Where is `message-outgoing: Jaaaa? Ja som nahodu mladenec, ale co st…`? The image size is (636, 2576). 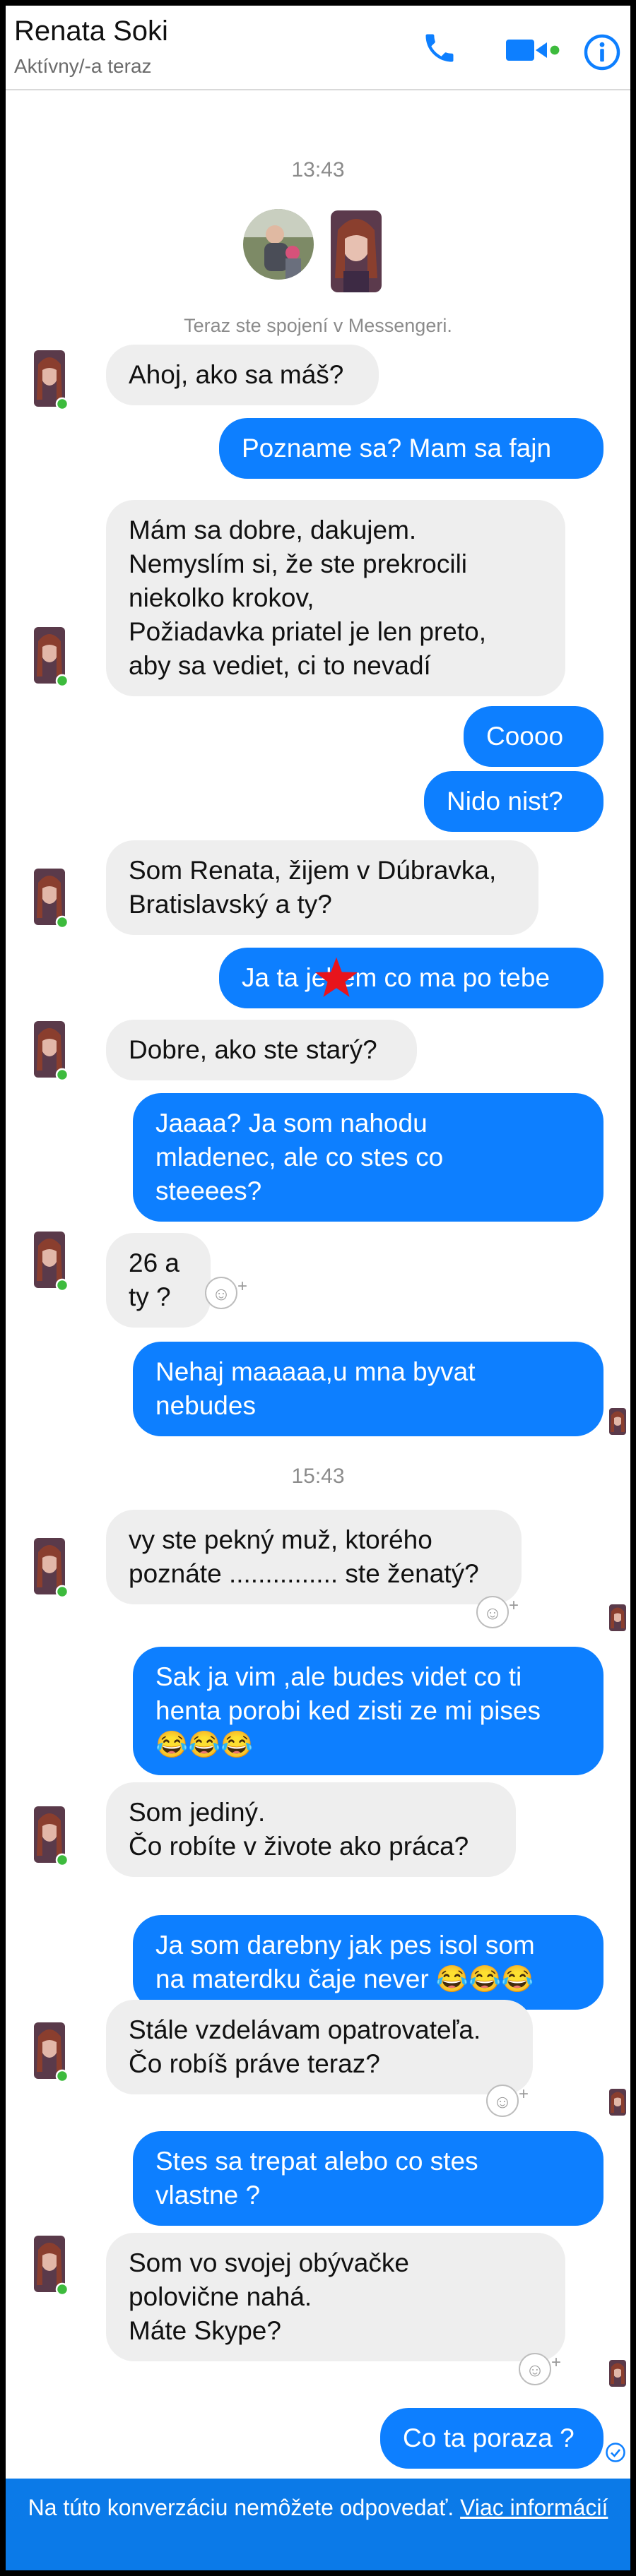 message-outgoing: Jaaaa? Ja som nahodu mladenec, ale co st… is located at coordinates (368, 1157).